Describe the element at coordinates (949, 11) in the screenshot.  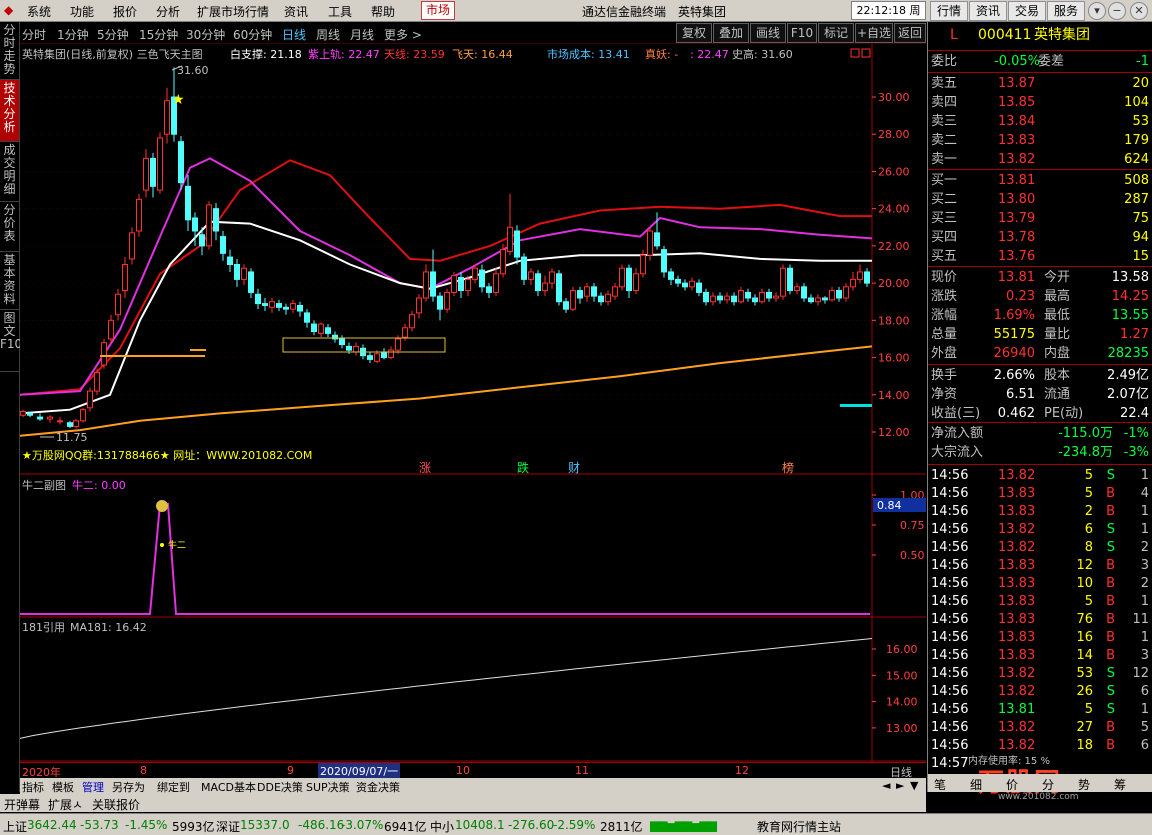
I see `nav-quote-button: 行情` at that location.